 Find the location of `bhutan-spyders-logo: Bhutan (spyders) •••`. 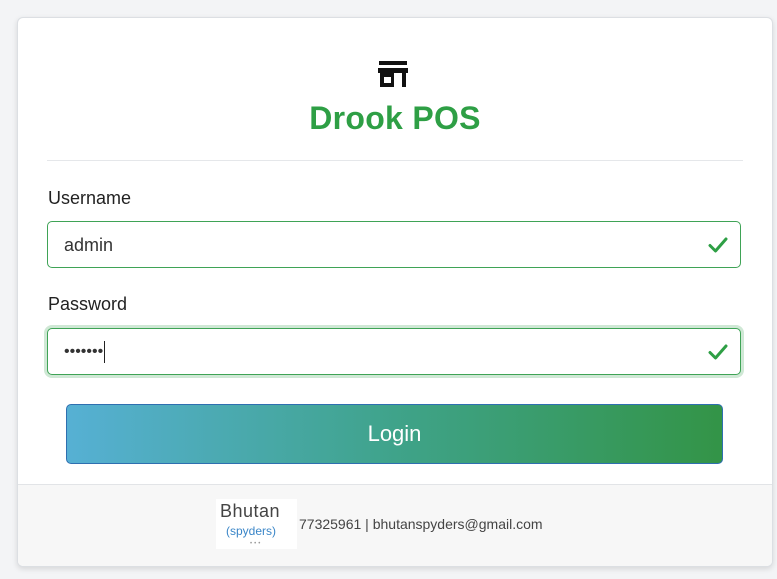

bhutan-spyders-logo: Bhutan (spyders) ••• is located at coordinates (256, 524).